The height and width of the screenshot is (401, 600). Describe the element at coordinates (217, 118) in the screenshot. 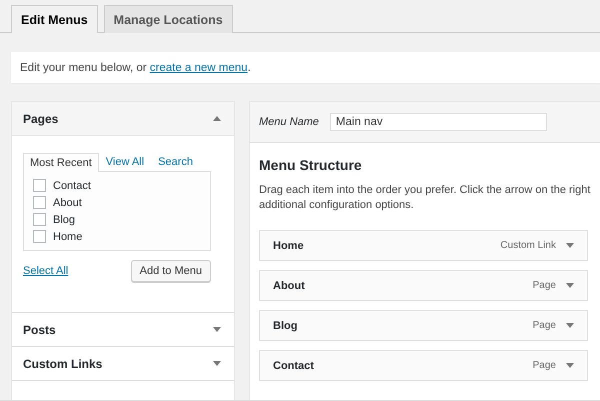

I see `collapse-arrow-icon` at that location.